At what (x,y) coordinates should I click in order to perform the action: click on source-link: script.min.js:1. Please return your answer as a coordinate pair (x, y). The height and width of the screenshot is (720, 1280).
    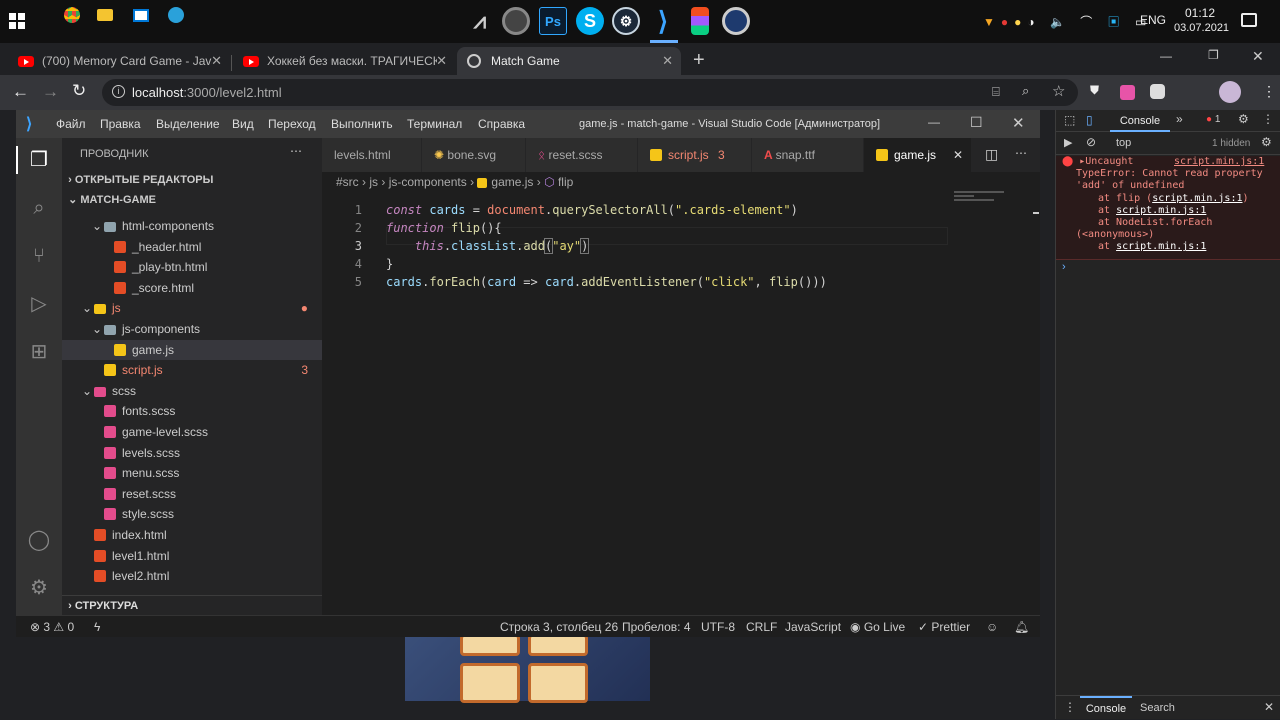
    Looking at the image, I should click on (1219, 162).